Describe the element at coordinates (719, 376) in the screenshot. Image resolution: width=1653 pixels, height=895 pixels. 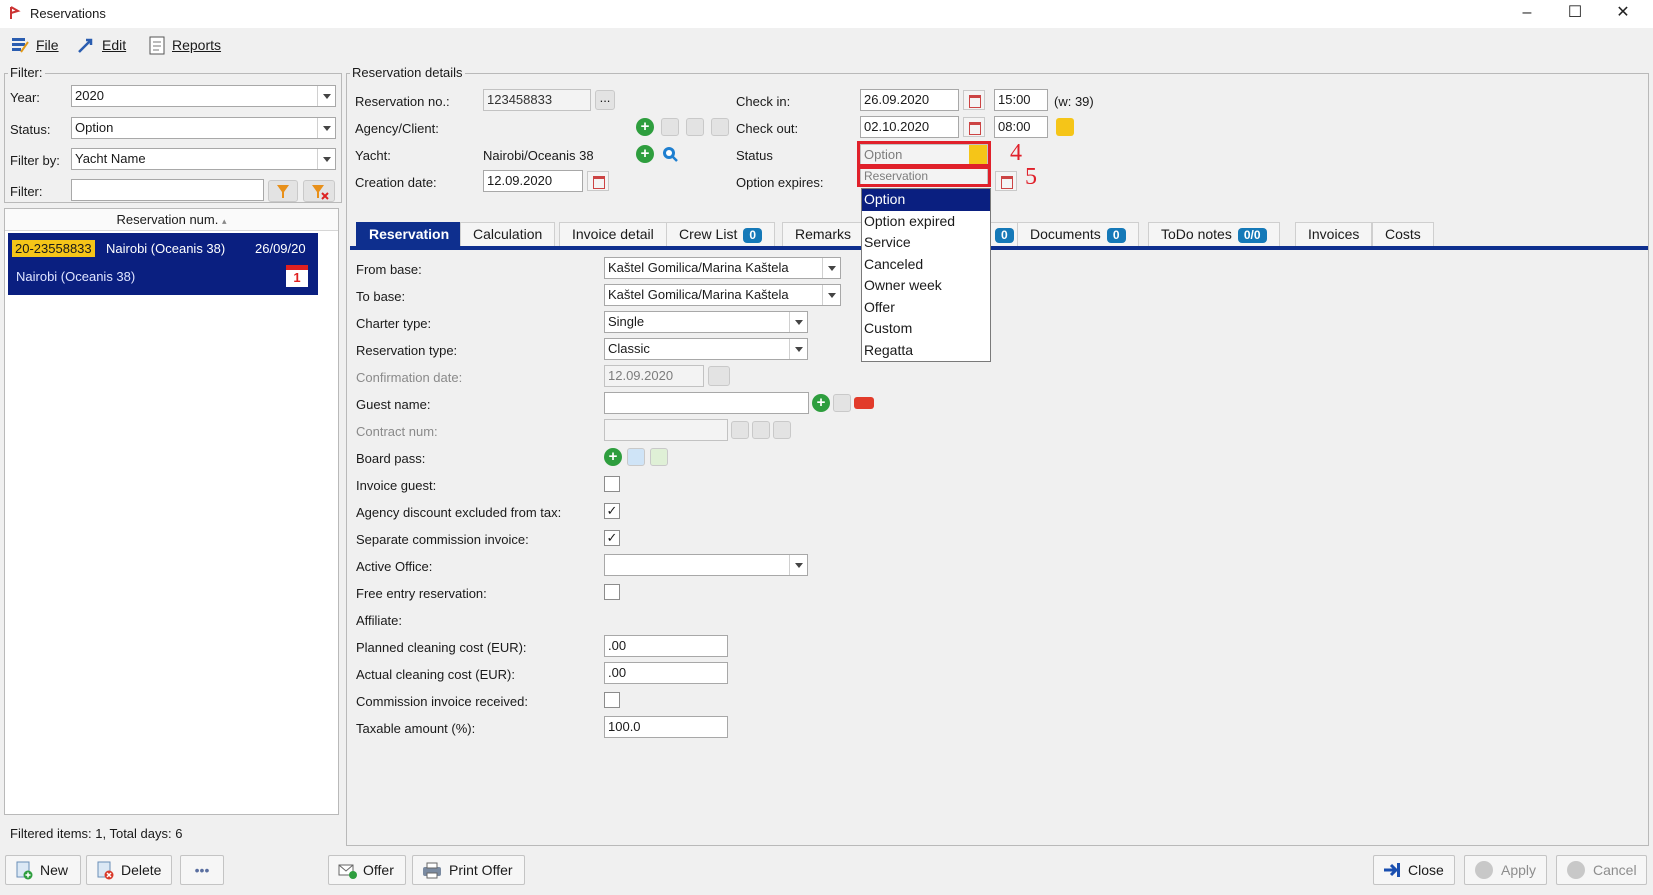
I see `confirmation-calendar-icon` at that location.